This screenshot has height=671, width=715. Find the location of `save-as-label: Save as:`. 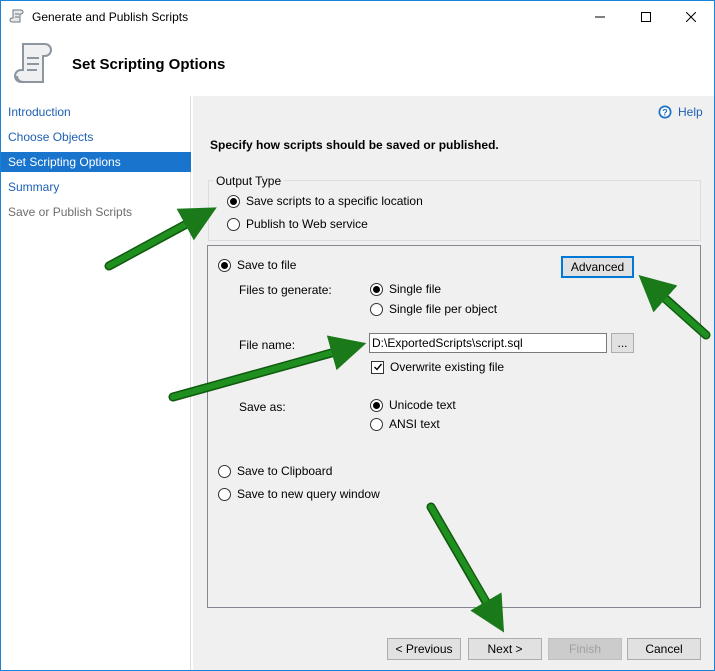

save-as-label: Save as: is located at coordinates (262, 407).